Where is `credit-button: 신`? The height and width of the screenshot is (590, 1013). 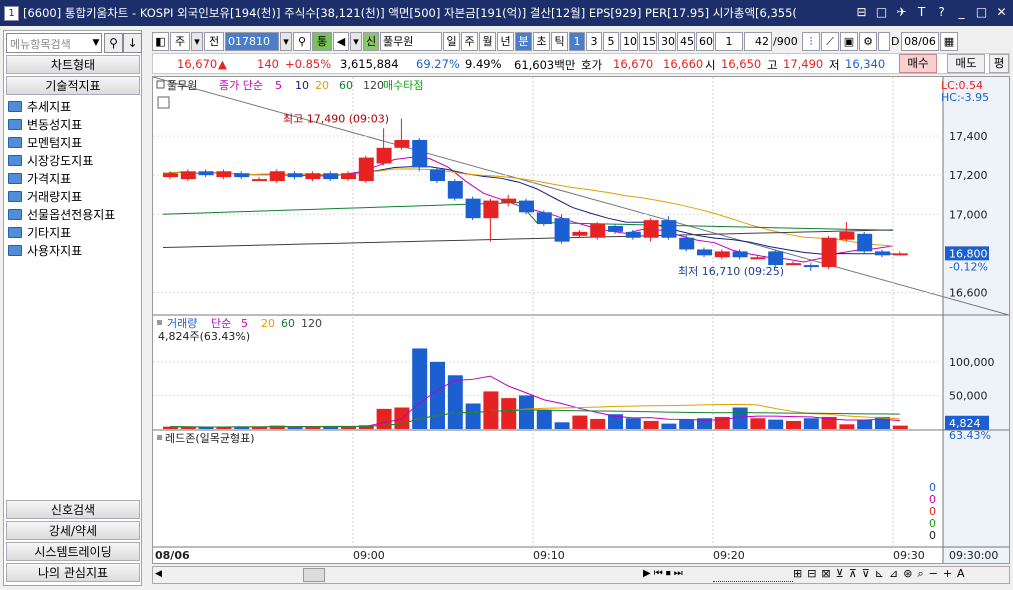
credit-button: 신 is located at coordinates (371, 41).